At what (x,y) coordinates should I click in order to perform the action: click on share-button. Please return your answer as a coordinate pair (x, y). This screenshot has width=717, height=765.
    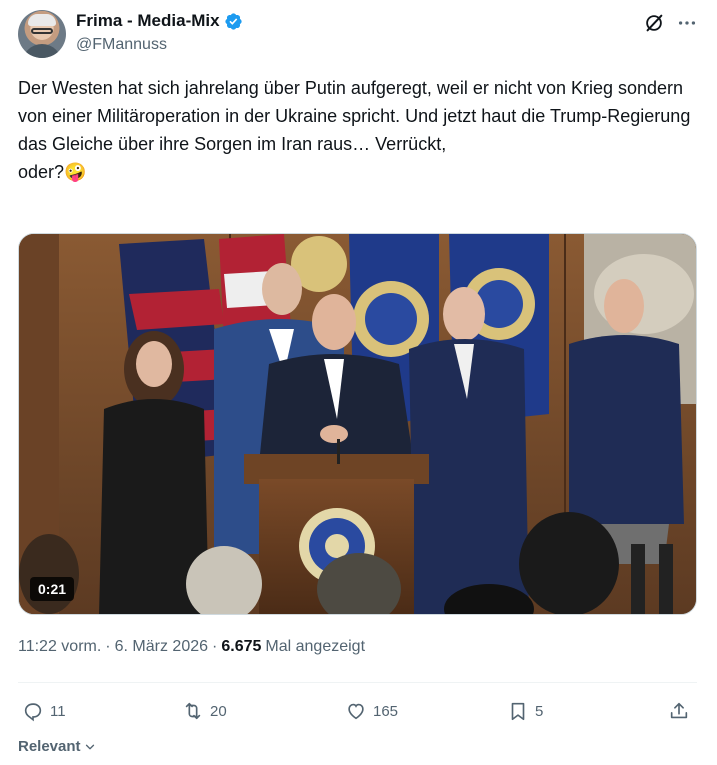
    Looking at the image, I should click on (679, 711).